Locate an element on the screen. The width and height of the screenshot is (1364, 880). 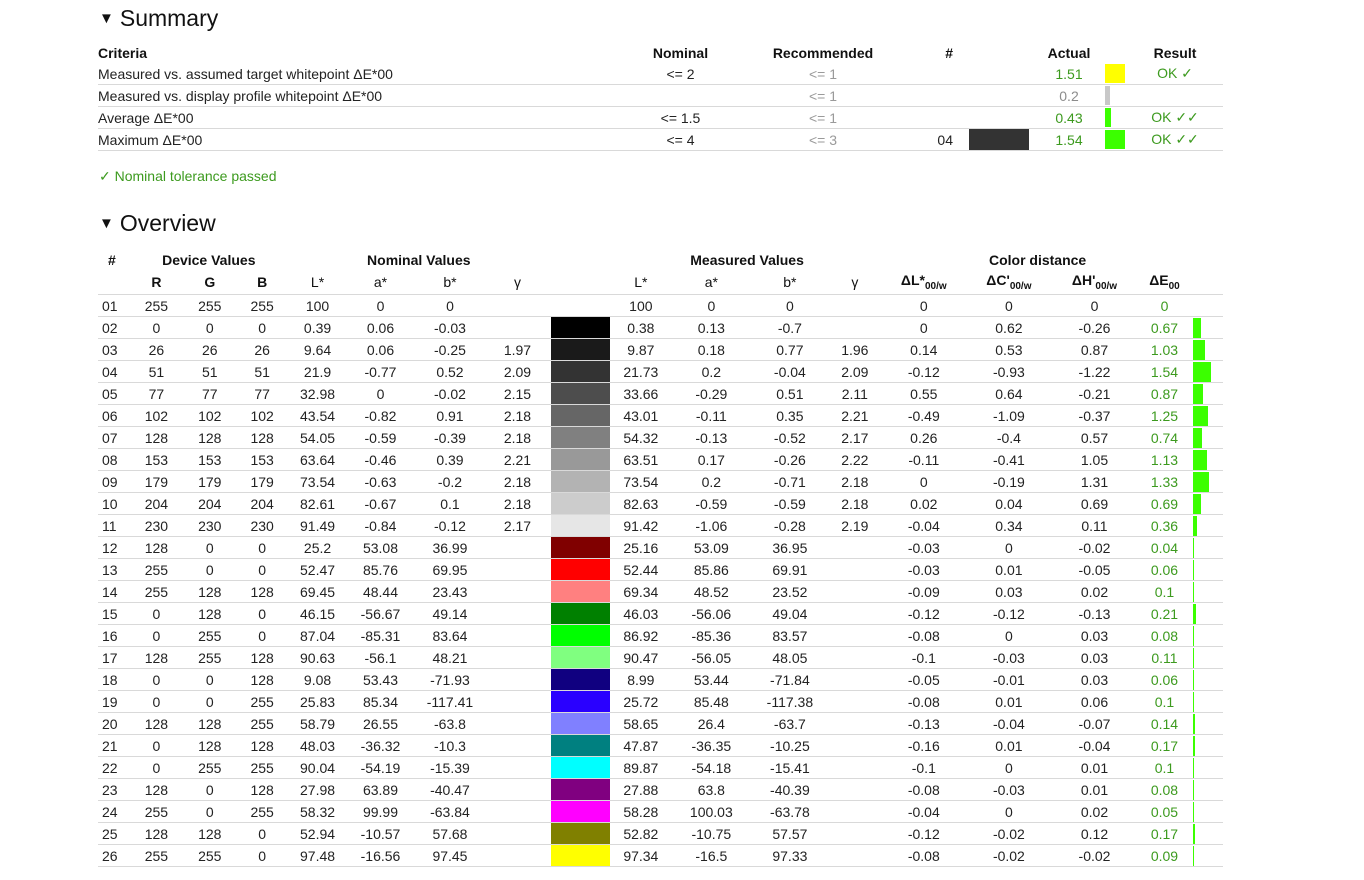
measured-l: 46.03 is located at coordinates (641, 613).